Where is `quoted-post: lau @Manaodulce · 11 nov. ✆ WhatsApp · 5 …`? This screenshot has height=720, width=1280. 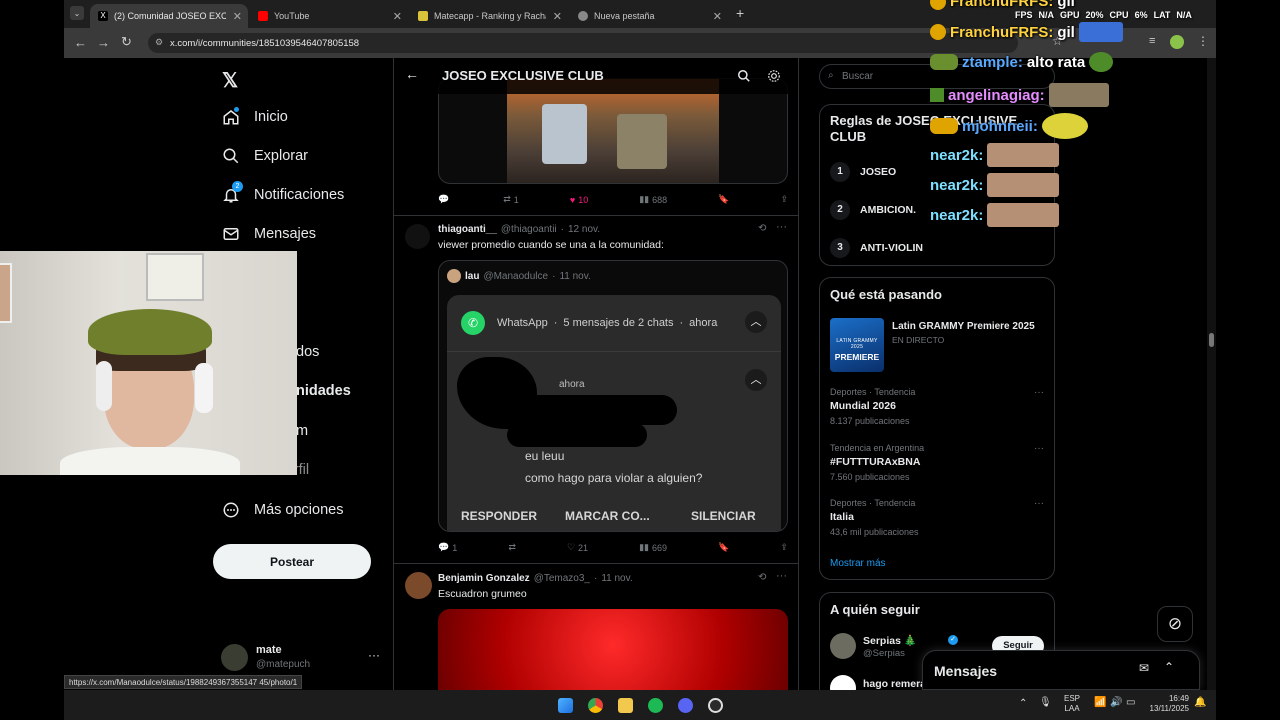 quoted-post: lau @Manaodulce · 11 nov. ✆ WhatsApp · 5 … is located at coordinates (613, 396).